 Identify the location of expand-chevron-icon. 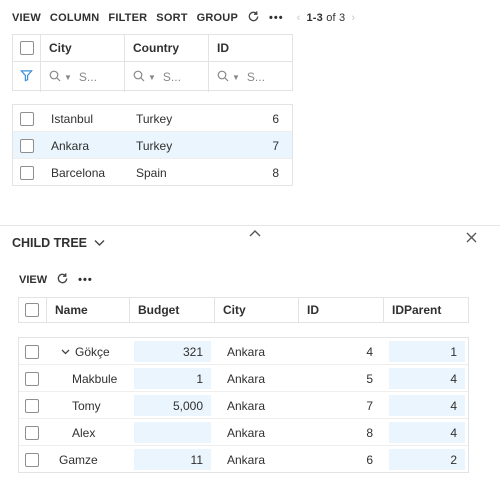
(65, 351).